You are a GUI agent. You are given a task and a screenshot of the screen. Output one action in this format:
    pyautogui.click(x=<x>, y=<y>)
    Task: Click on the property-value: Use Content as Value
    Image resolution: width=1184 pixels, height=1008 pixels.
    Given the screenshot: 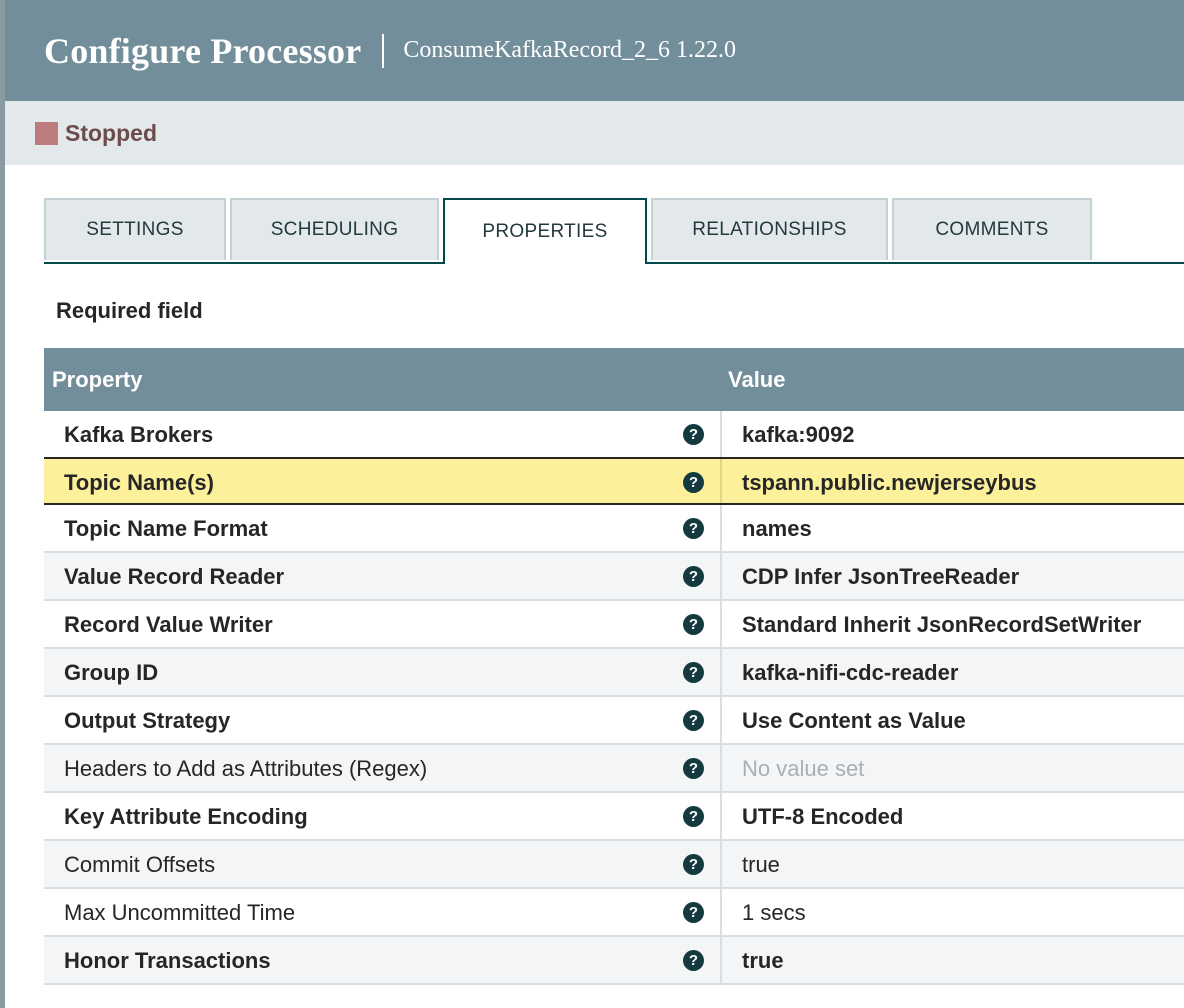 What is the action you would take?
    pyautogui.click(x=854, y=721)
    